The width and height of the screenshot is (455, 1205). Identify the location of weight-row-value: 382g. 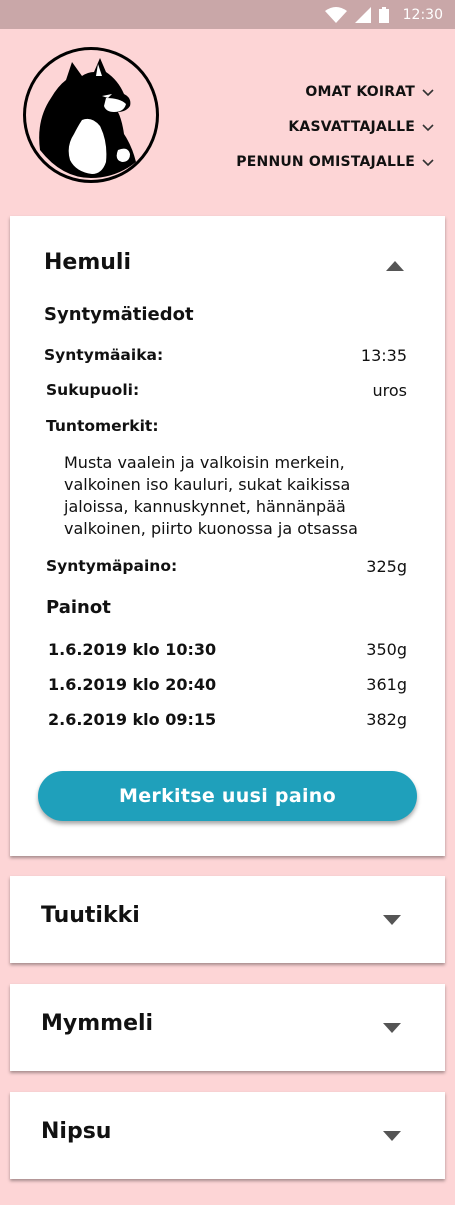
(386, 719).